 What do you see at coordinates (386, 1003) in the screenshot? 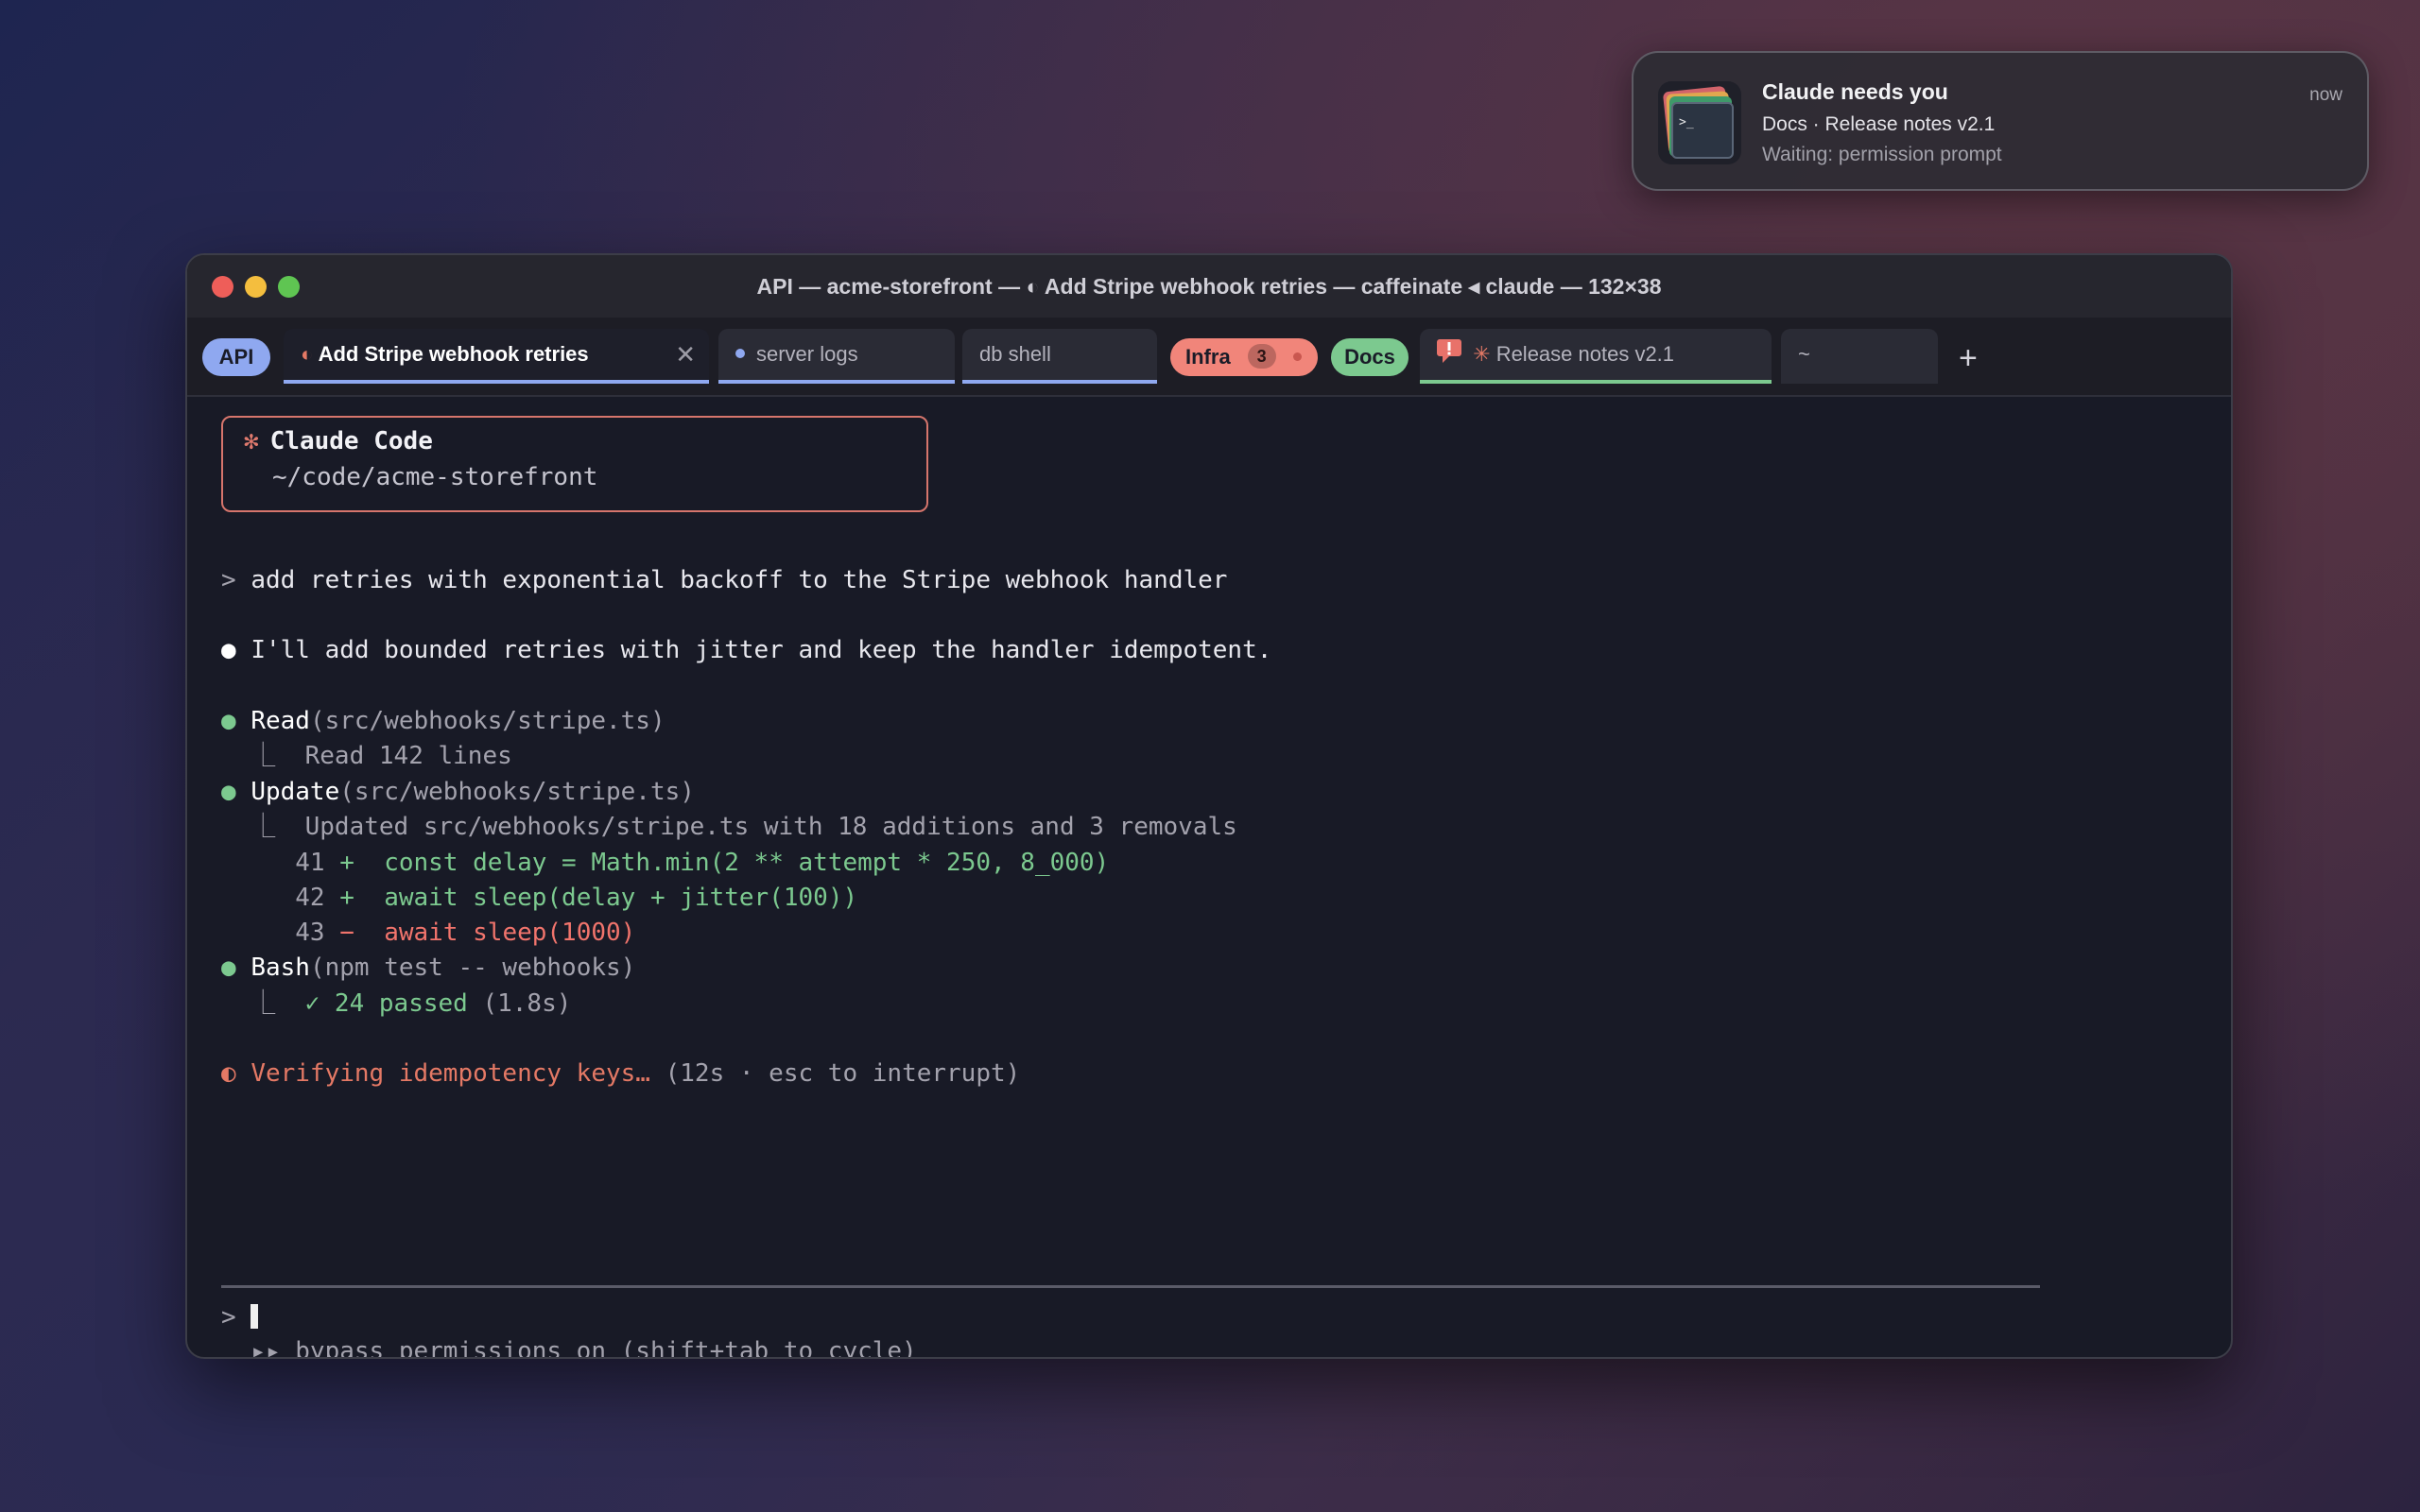
I see `test-result-text: ✓ 24 passed` at bounding box center [386, 1003].